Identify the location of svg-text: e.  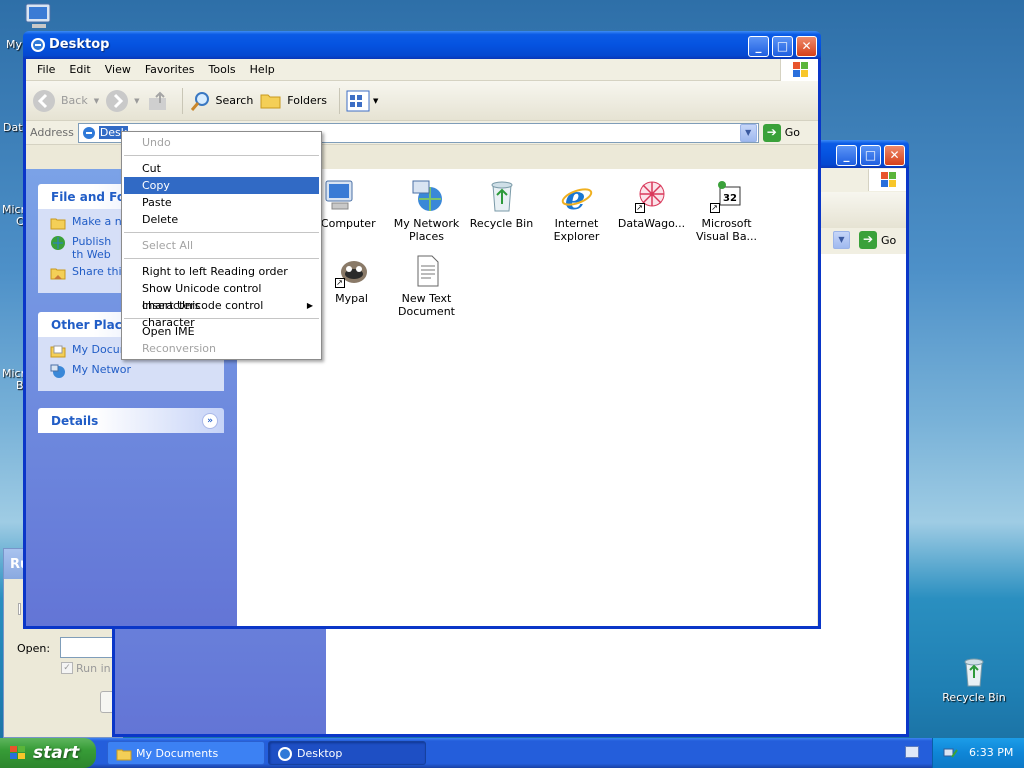
(575, 196).